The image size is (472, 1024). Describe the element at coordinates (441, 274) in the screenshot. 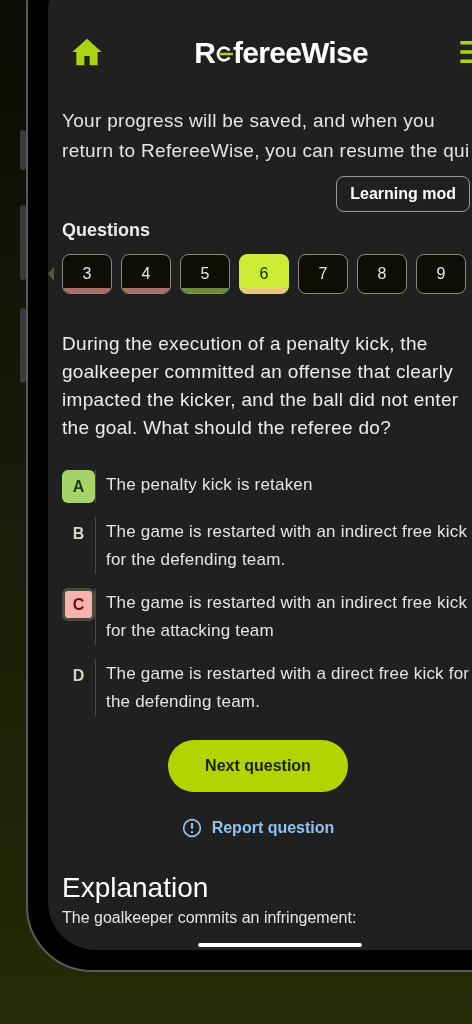

I see `question-chip: 9` at that location.